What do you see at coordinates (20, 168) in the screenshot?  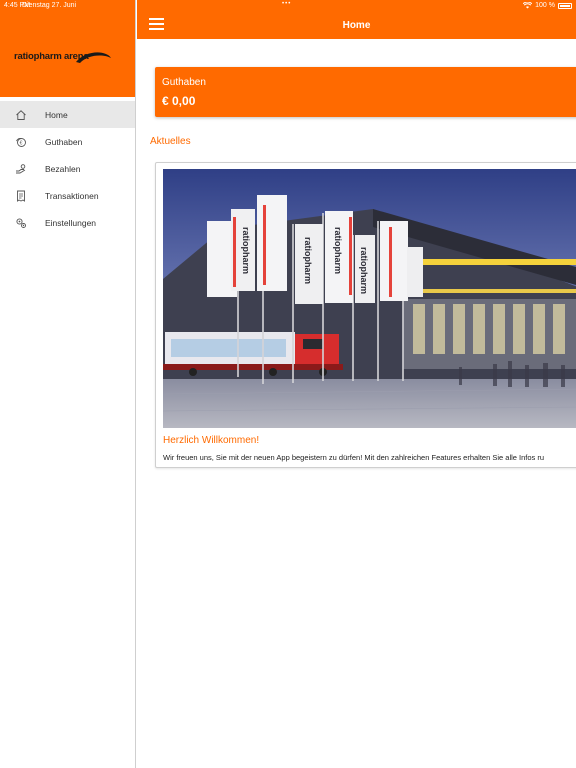 I see `pay-icon` at bounding box center [20, 168].